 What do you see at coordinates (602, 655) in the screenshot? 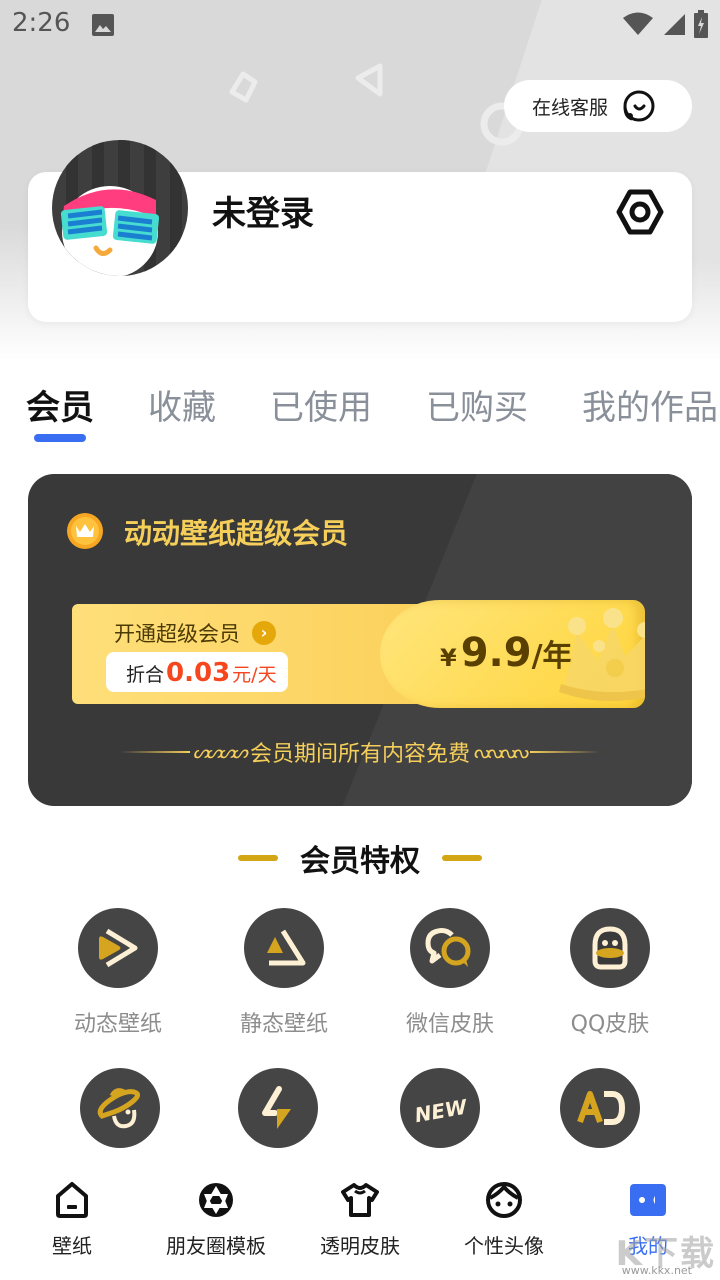
I see `crown-3d-icon` at bounding box center [602, 655].